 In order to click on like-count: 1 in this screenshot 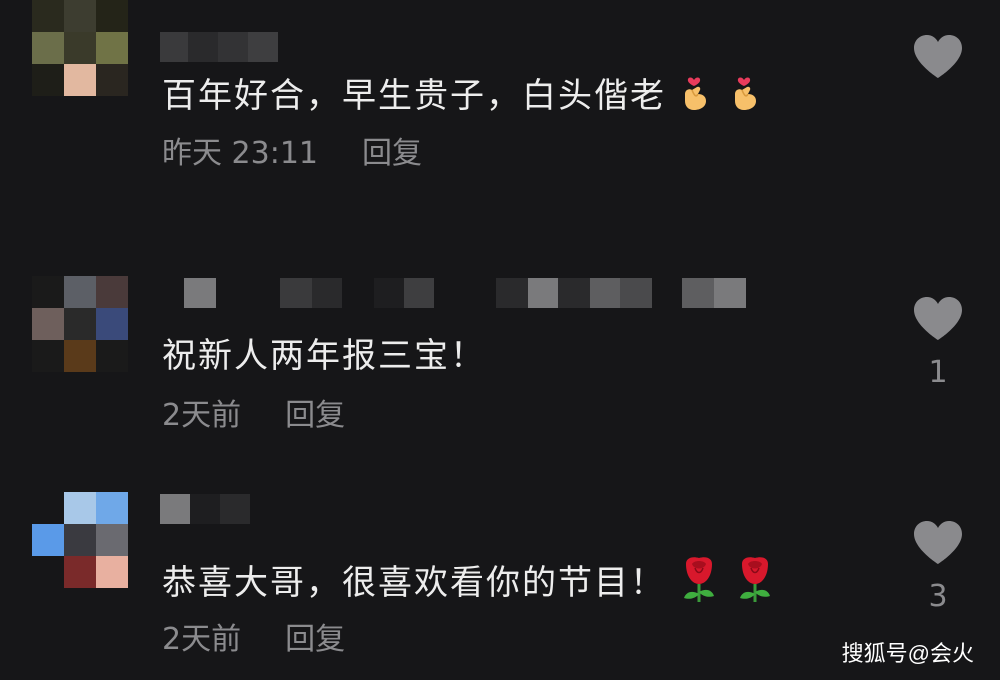, I will do `click(938, 372)`.